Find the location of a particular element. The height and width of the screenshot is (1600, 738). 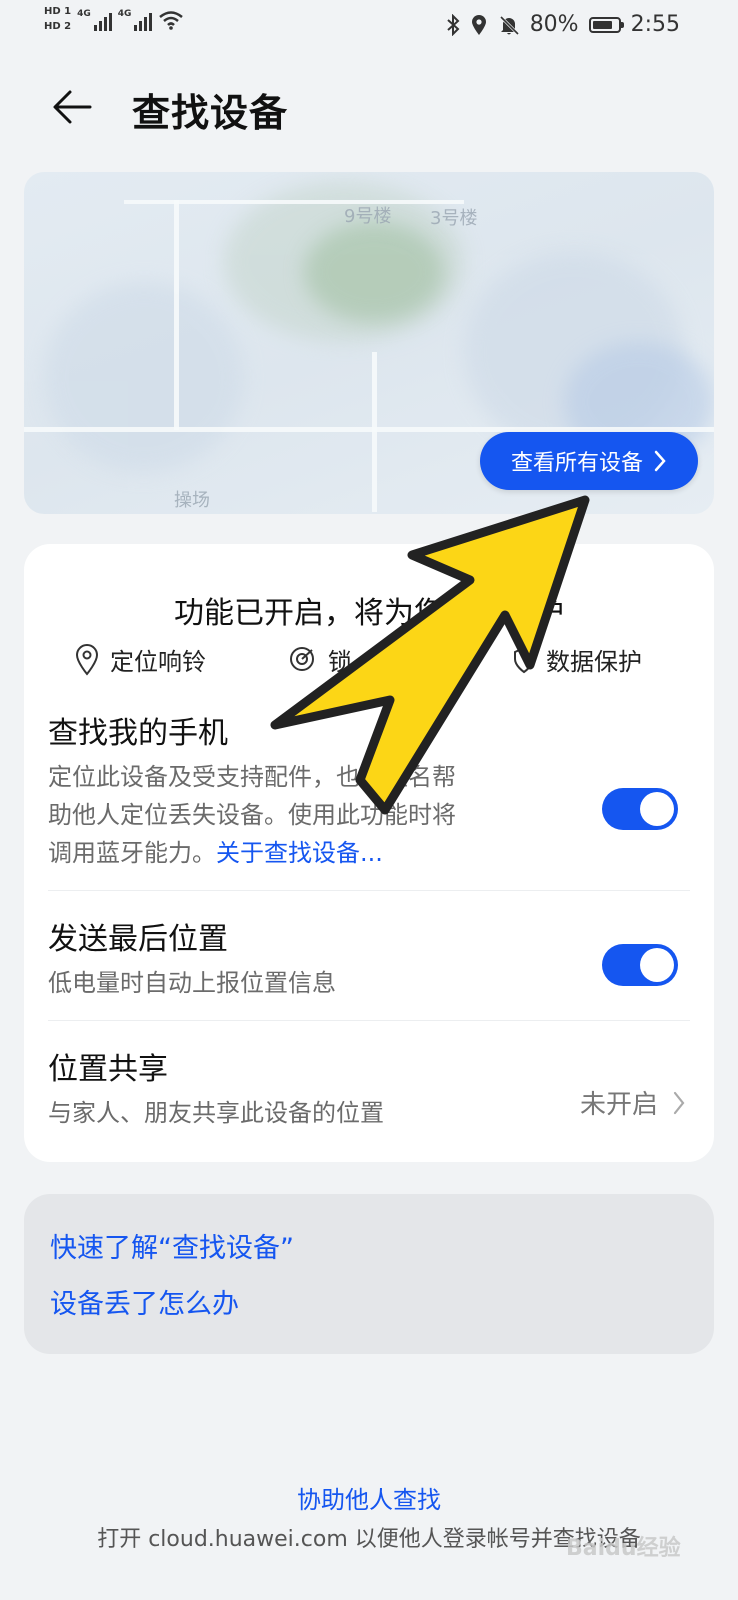

feature-data-protection: 数据保护 is located at coordinates (577, 659).